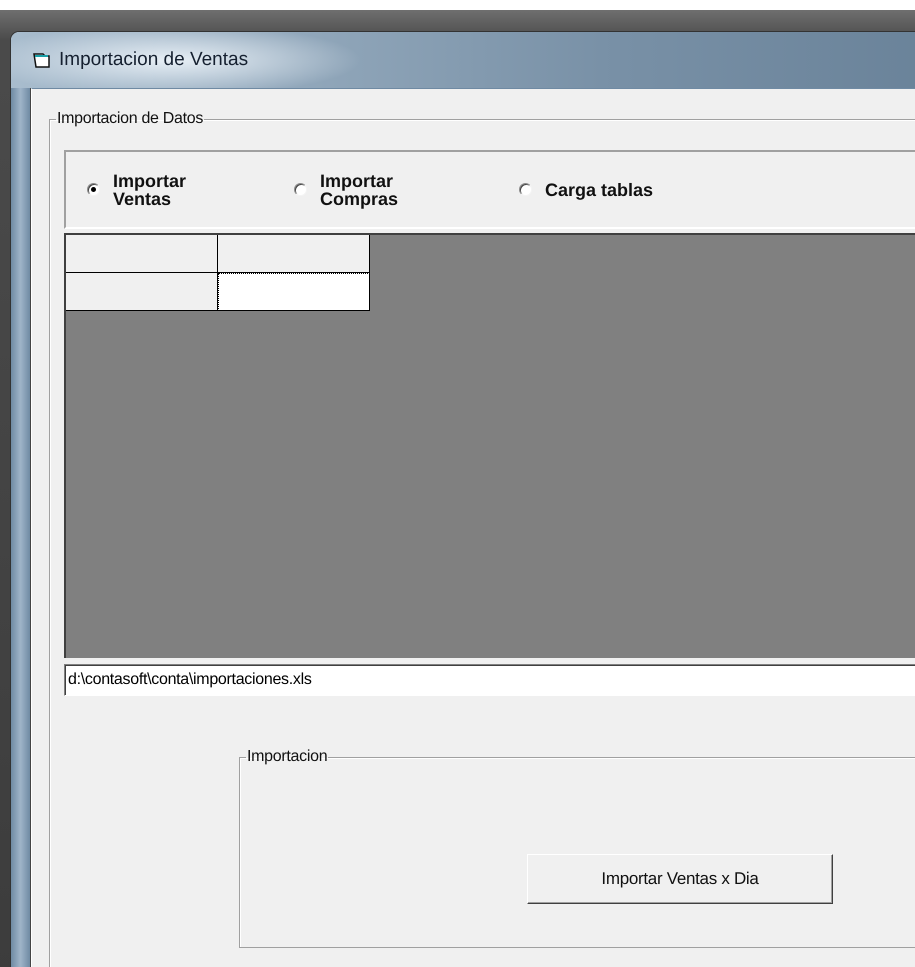 This screenshot has height=967, width=915. What do you see at coordinates (153, 60) in the screenshot?
I see `window-title: Importacion de Ventas` at bounding box center [153, 60].